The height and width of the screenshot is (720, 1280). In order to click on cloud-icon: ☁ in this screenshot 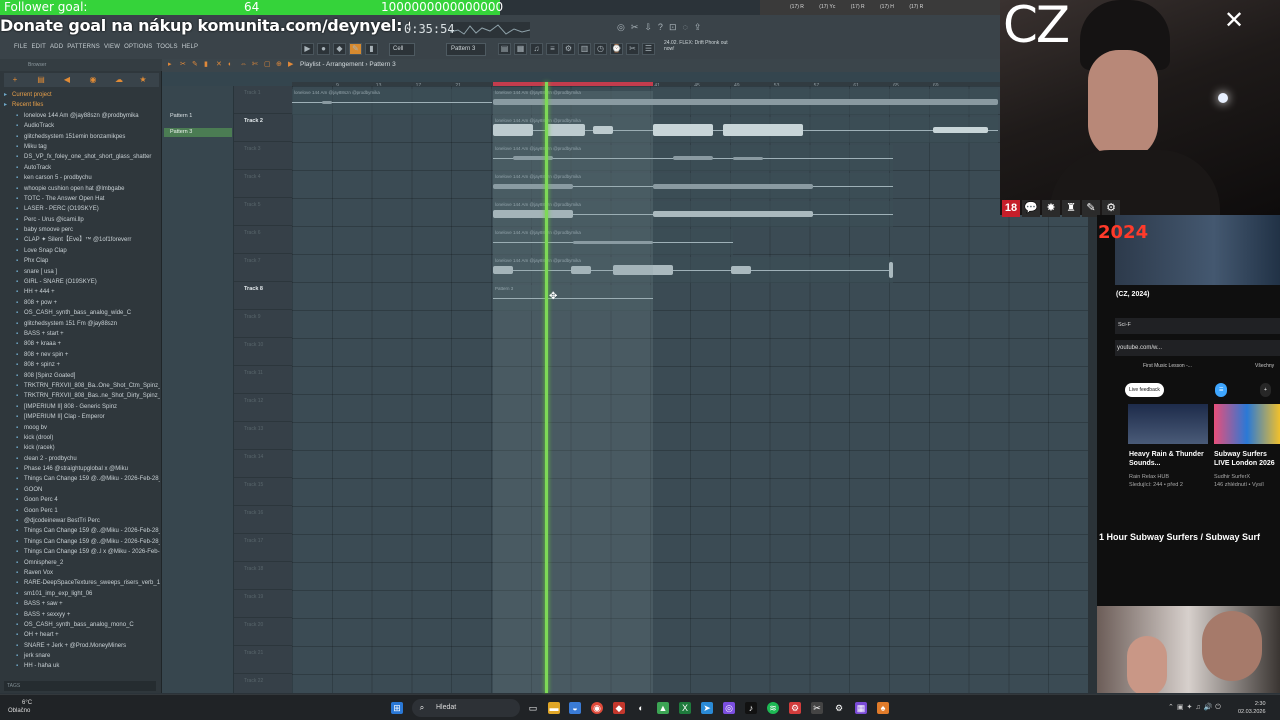, I will do `click(119, 80)`.